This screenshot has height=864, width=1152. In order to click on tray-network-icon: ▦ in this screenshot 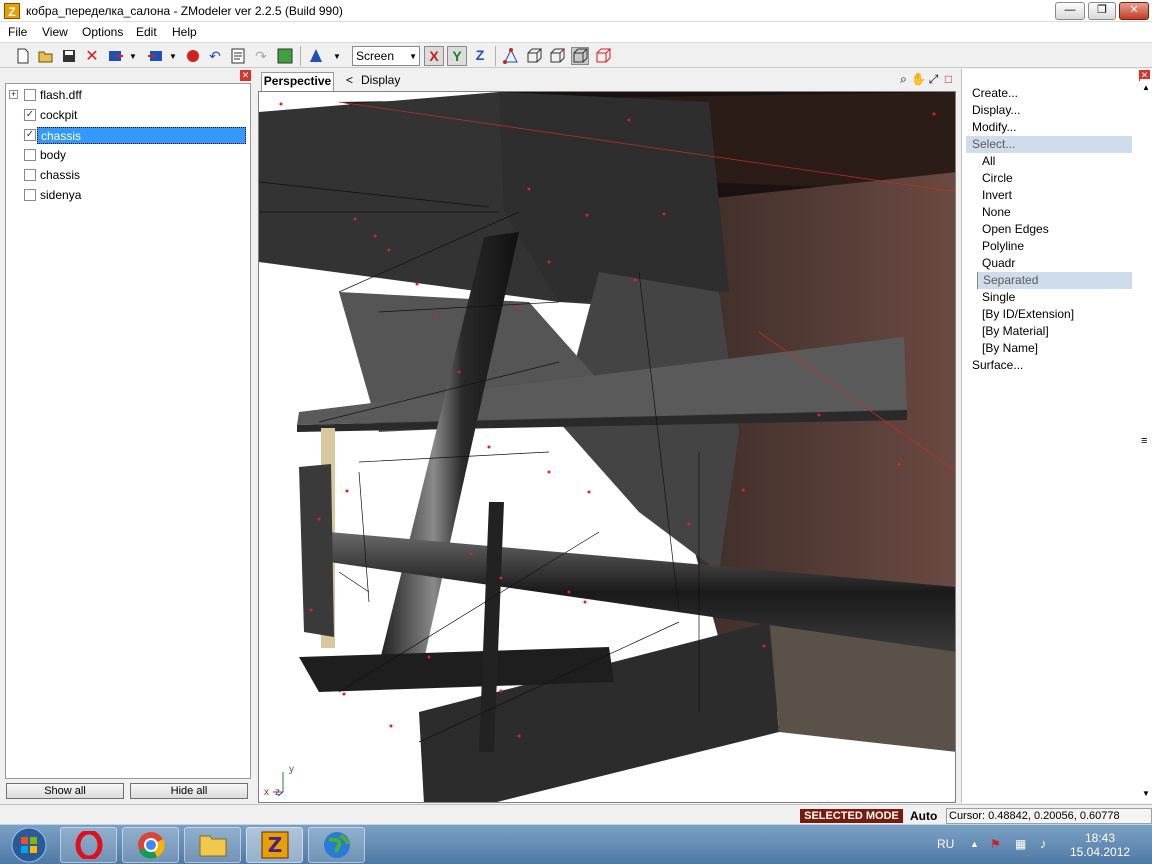, I will do `click(1020, 844)`.